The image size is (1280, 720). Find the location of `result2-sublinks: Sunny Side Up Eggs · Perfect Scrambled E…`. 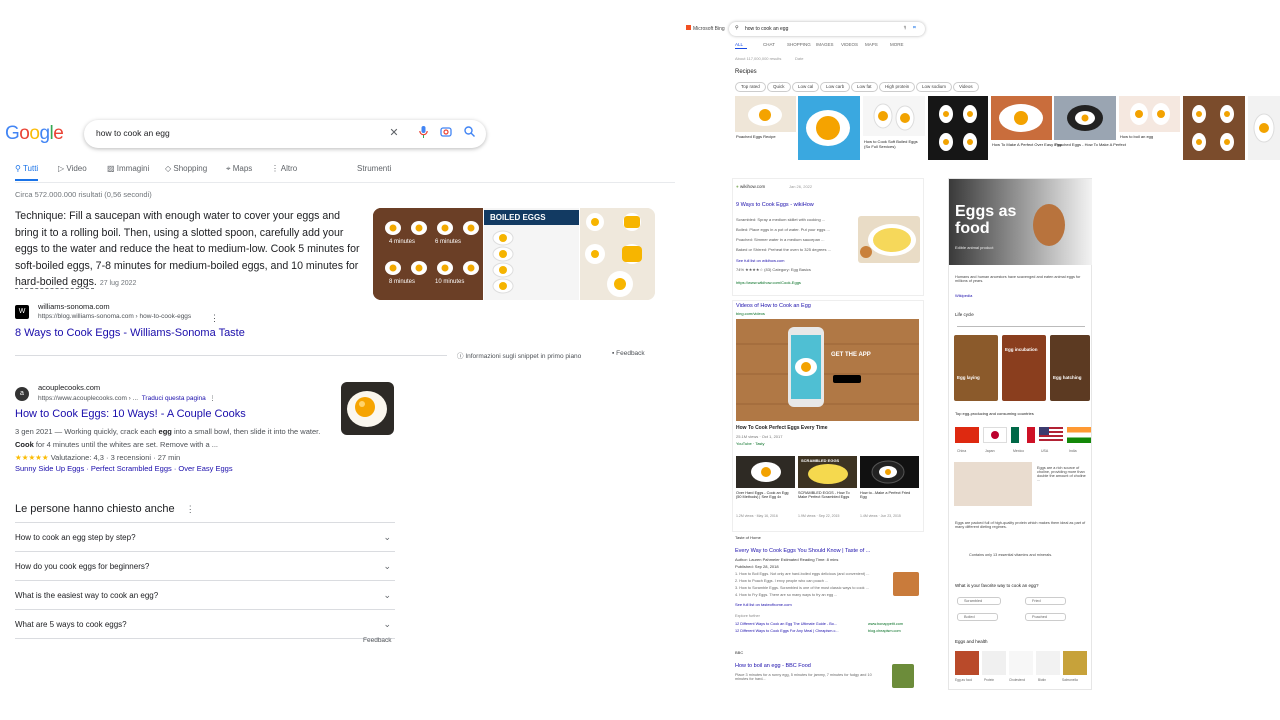

result2-sublinks: Sunny Side Up Eggs · Perfect Scrambled E… is located at coordinates (124, 468).